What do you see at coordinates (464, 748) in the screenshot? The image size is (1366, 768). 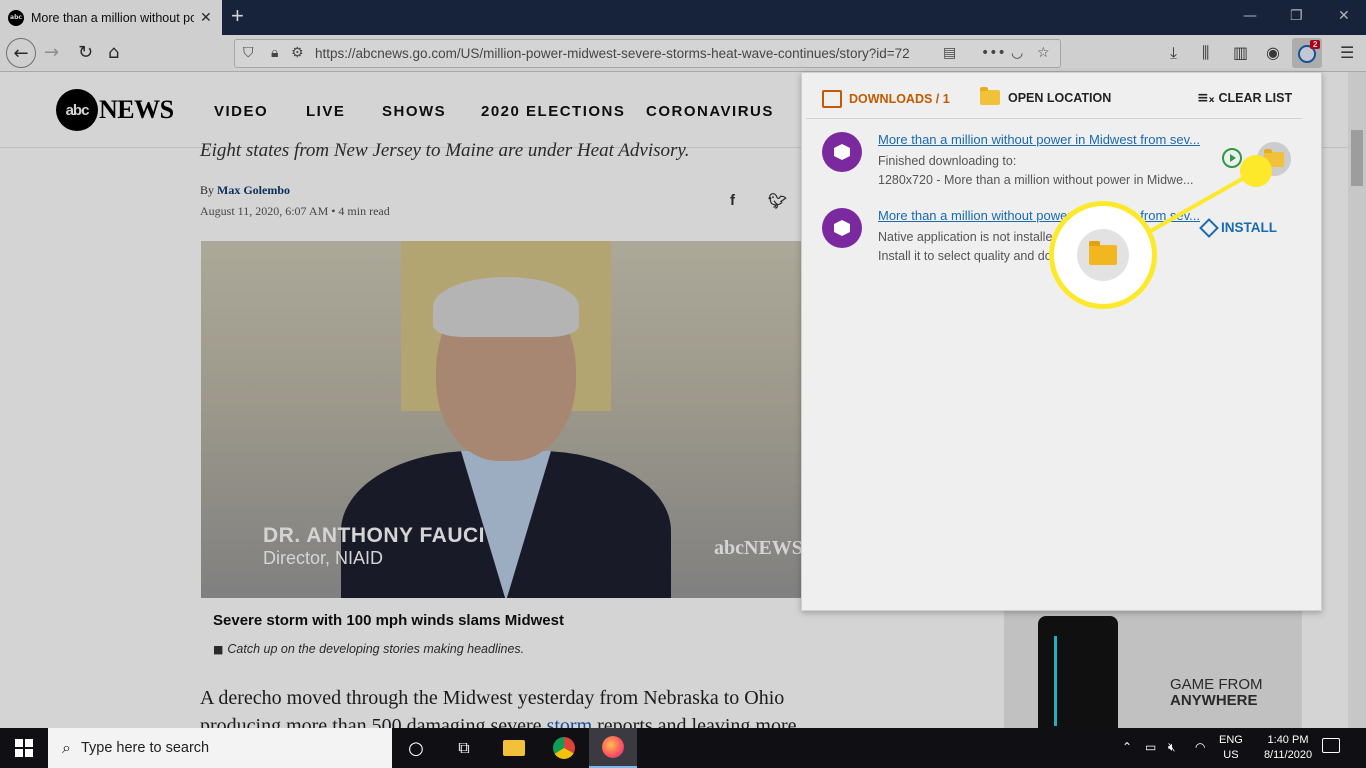 I see `task-view-icon: ⧉` at bounding box center [464, 748].